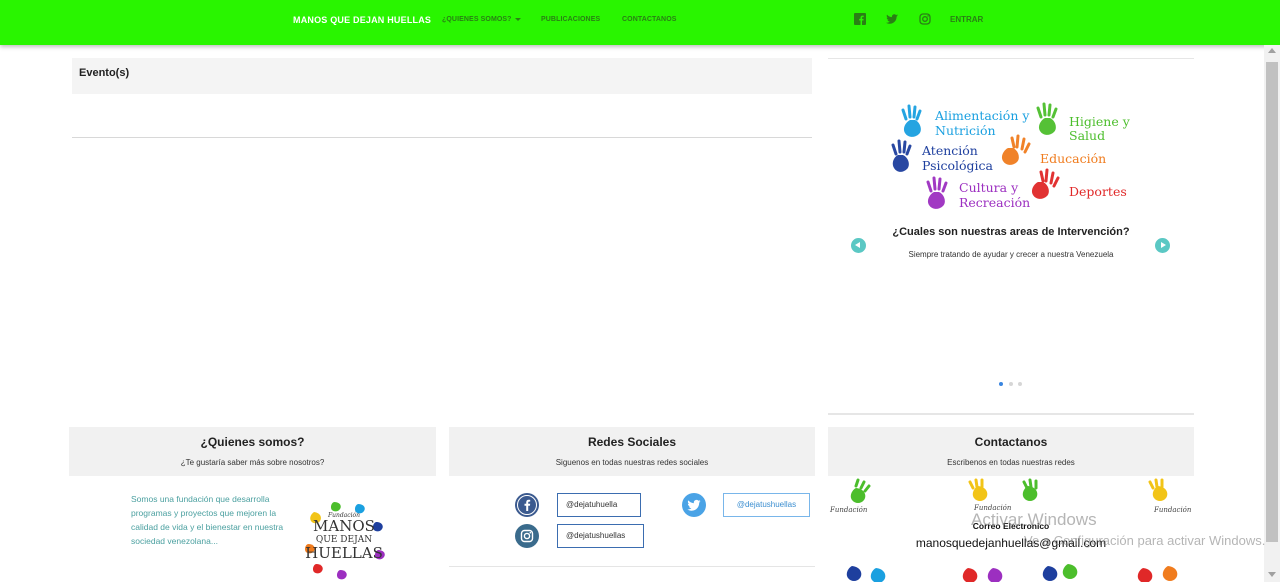  Describe the element at coordinates (570, 19) in the screenshot. I see `nav-publicaciones: PUBLICACIONES` at that location.